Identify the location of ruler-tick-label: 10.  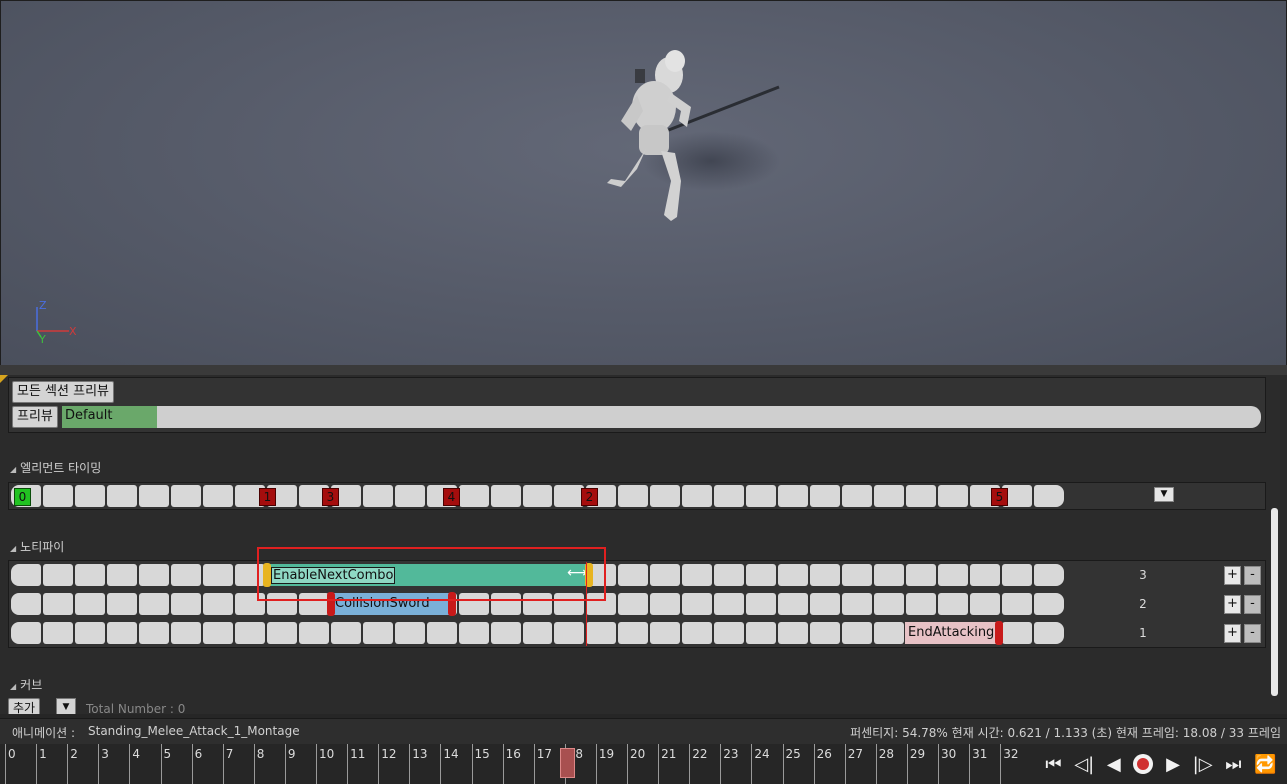
(327, 754).